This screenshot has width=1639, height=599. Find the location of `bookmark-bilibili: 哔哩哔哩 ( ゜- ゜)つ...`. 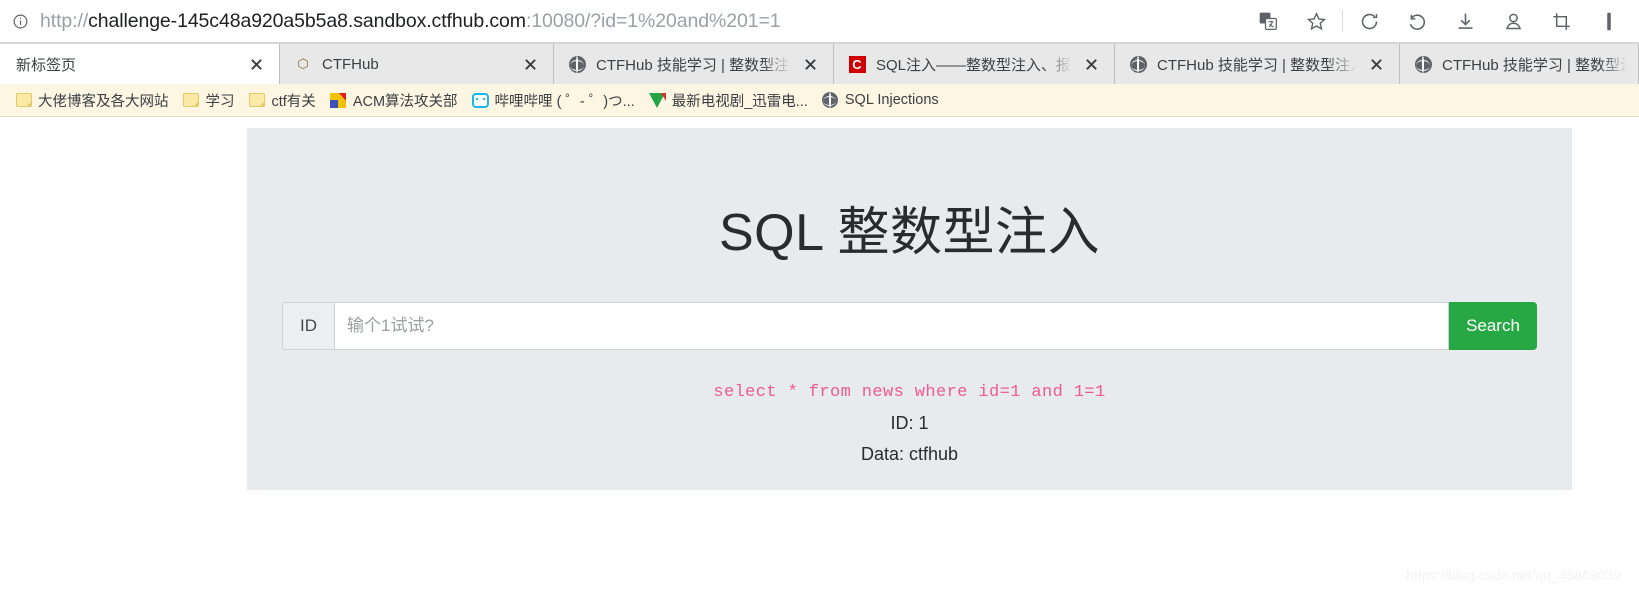

bookmark-bilibili: 哔哩哔哩 ( ゜- ゜)つ... is located at coordinates (553, 100).